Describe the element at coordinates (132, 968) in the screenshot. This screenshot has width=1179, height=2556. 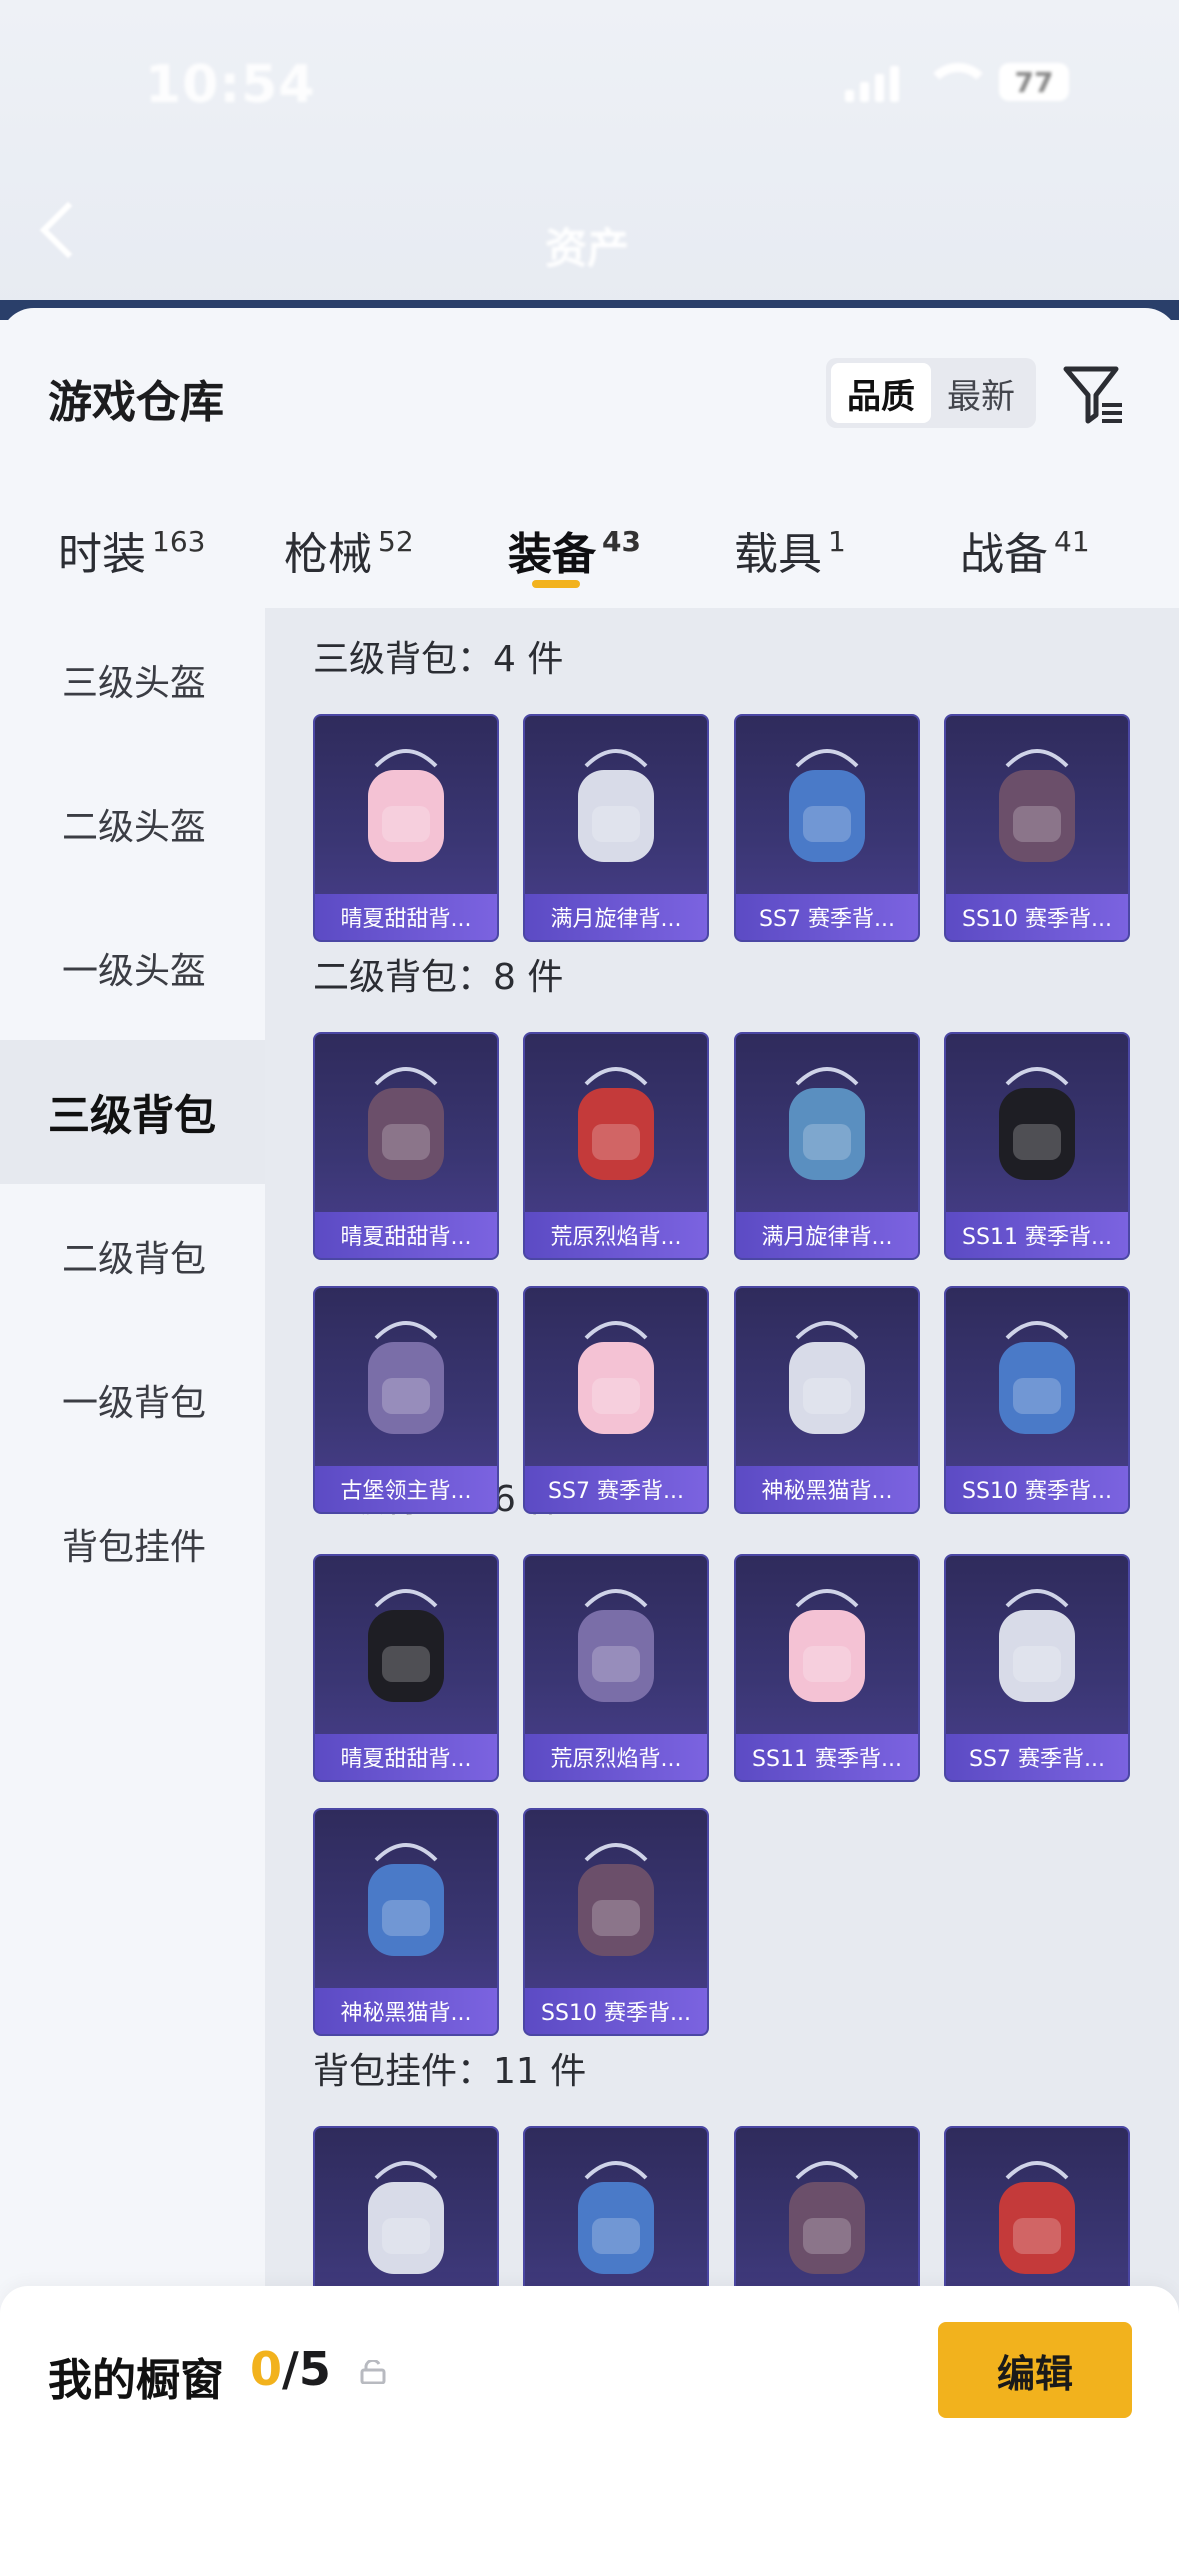
I see `sidebar-item-helmet-1: 一级头盔` at that location.